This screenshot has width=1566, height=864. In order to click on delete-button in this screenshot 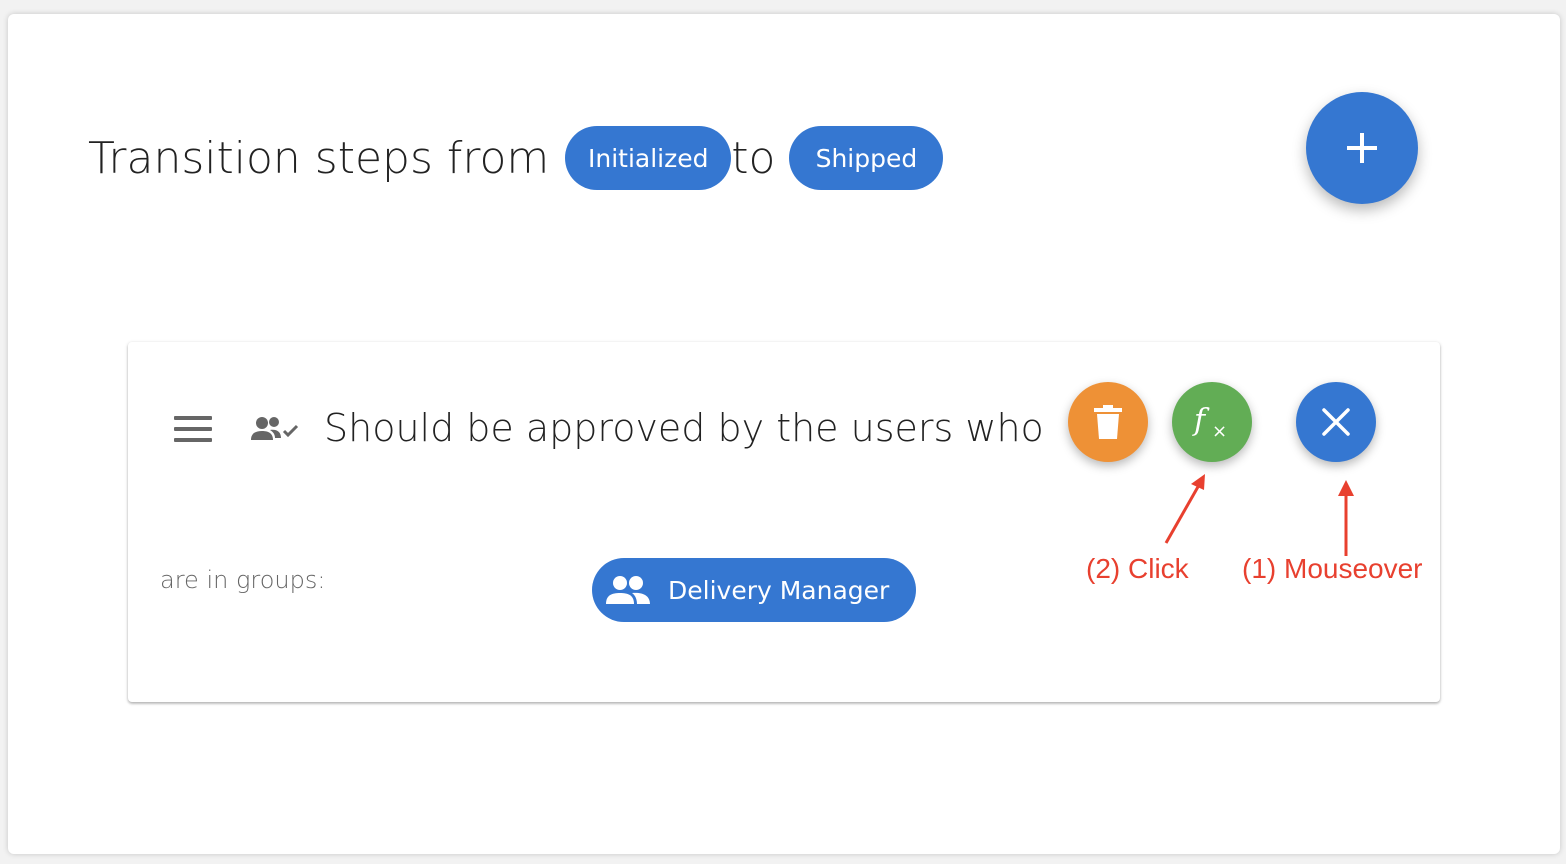, I will do `click(1108, 422)`.